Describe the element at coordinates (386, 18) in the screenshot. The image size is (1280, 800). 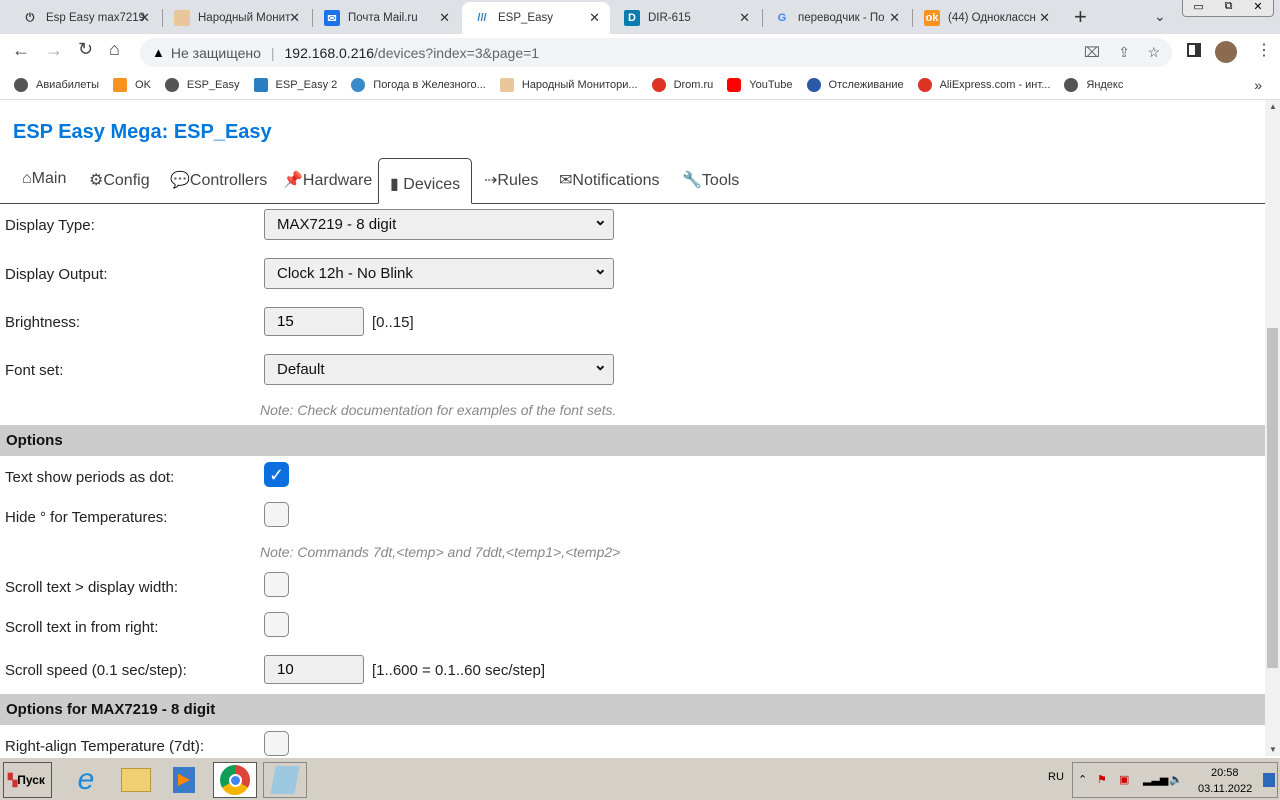
I see `tab-mail: ✉ Почта Mail.ru ✕` at that location.